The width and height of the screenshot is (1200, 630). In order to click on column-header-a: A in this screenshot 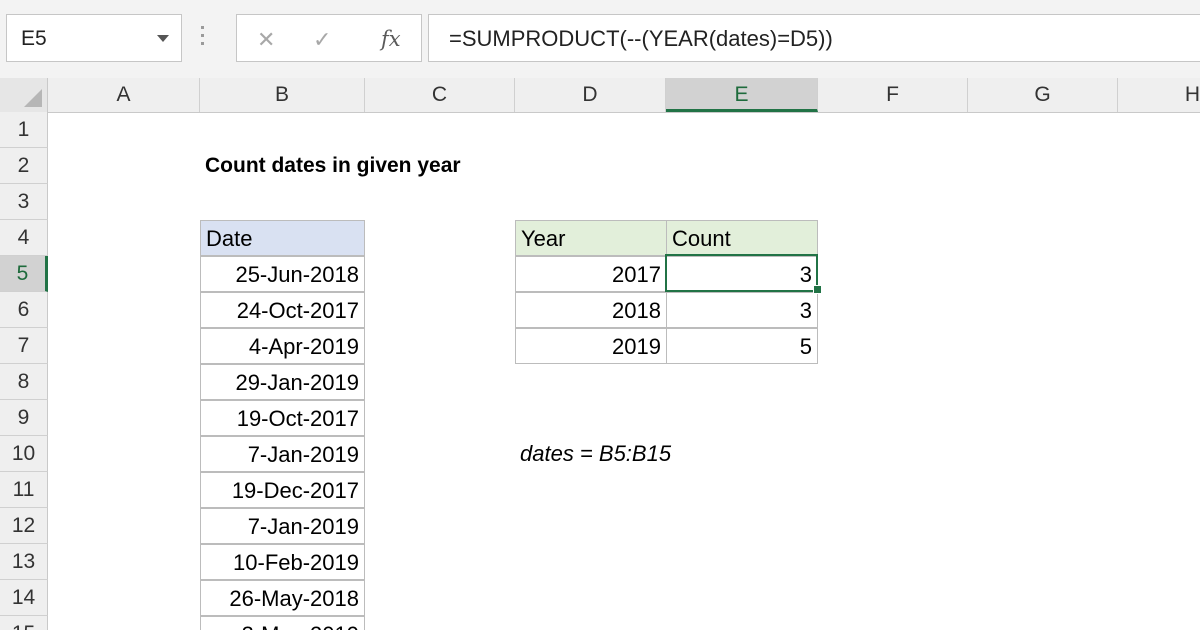, I will do `click(124, 95)`.